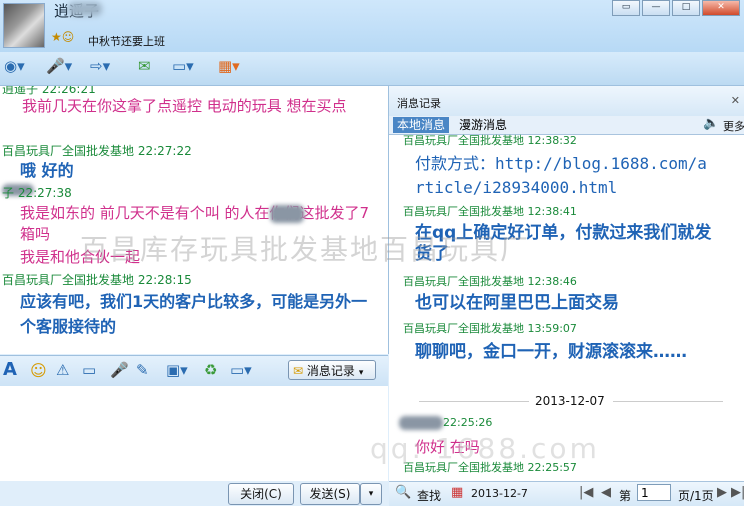 The image size is (744, 506). What do you see at coordinates (566, 101) in the screenshot?
I see `history-title-bar: 消息记录 ✕` at bounding box center [566, 101].